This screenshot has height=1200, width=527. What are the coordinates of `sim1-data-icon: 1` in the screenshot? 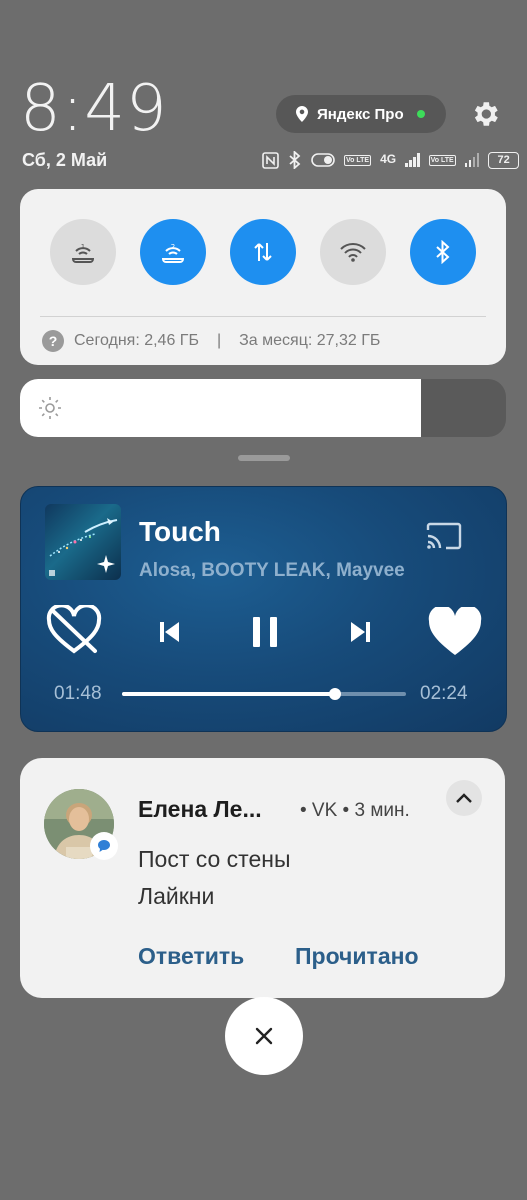 It's located at (83, 253).